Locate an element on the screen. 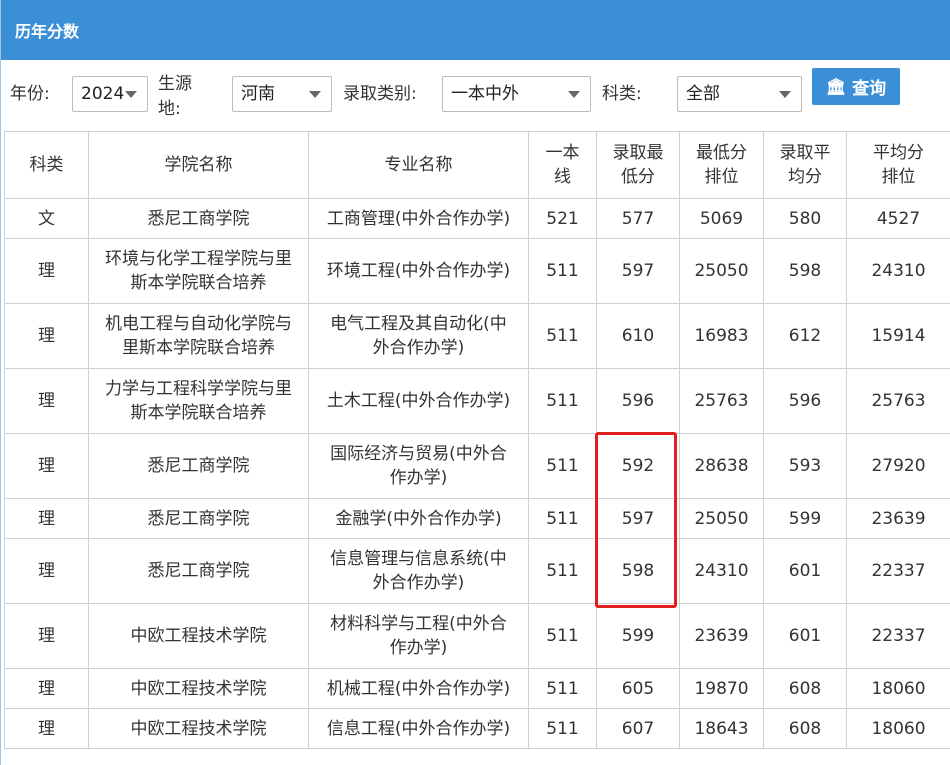 The image size is (950, 765). avg-score-cell: 596 is located at coordinates (805, 401).